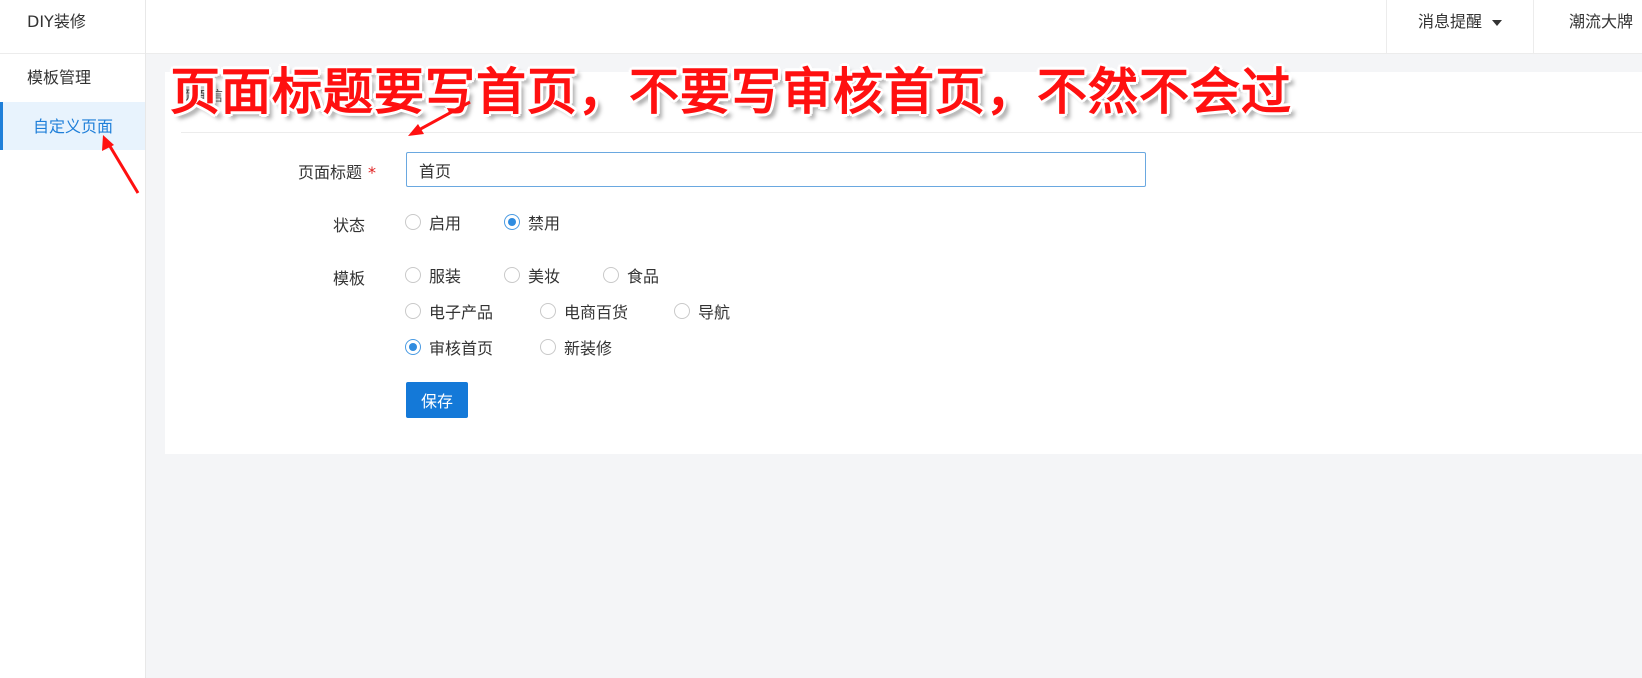 The height and width of the screenshot is (678, 1642). I want to click on sidebar-item-template-management: 模板管理, so click(72, 78).